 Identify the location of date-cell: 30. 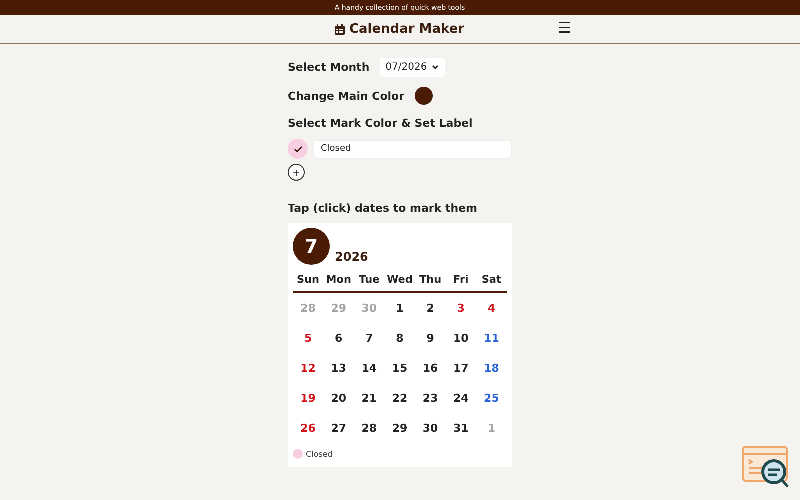
(430, 428).